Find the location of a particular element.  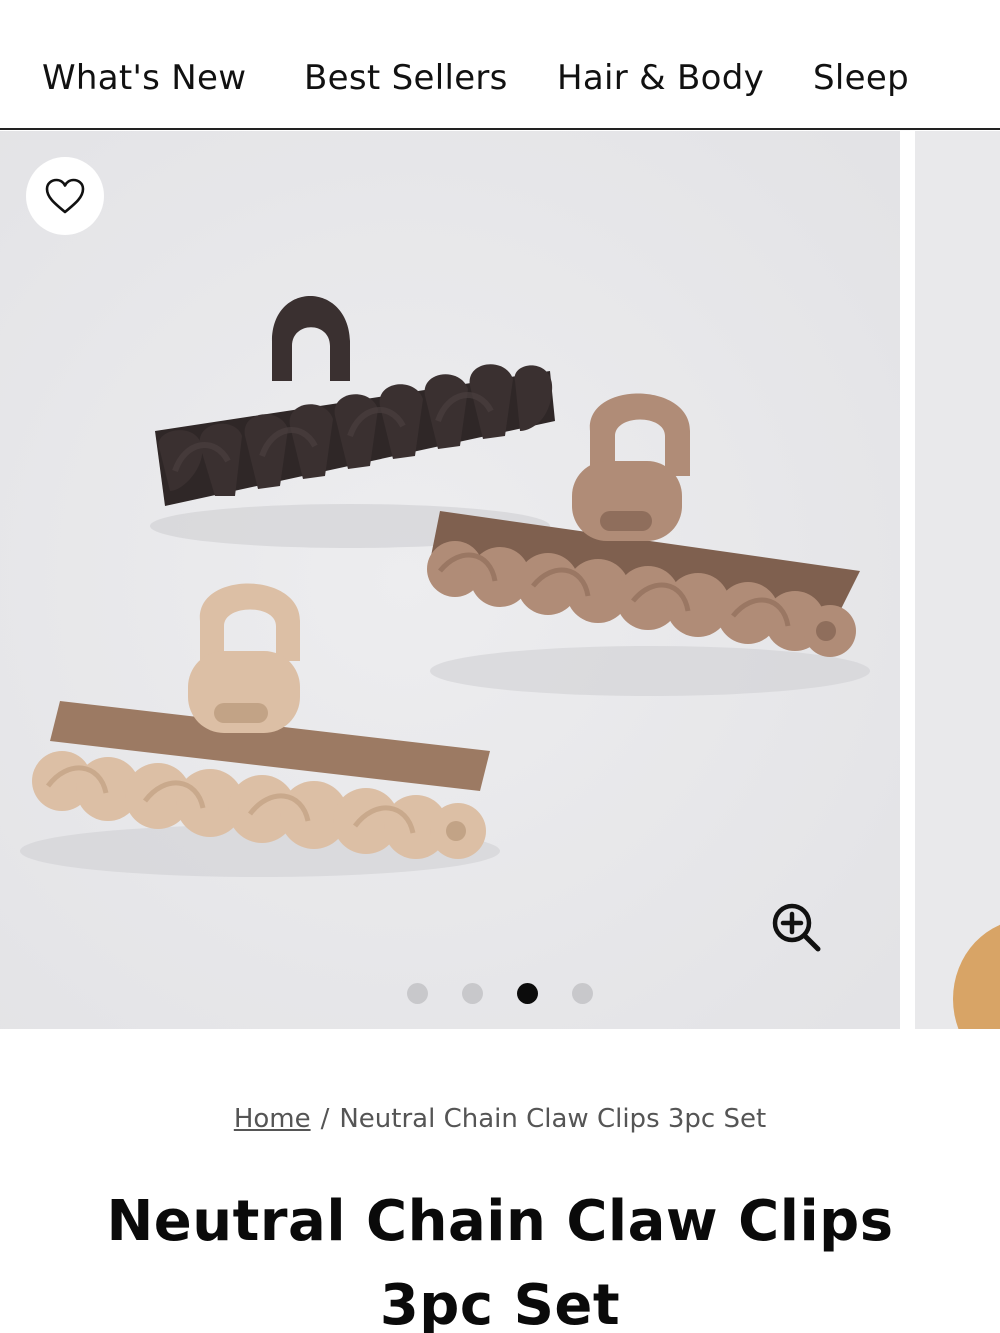

favorite-button is located at coordinates (65, 196).